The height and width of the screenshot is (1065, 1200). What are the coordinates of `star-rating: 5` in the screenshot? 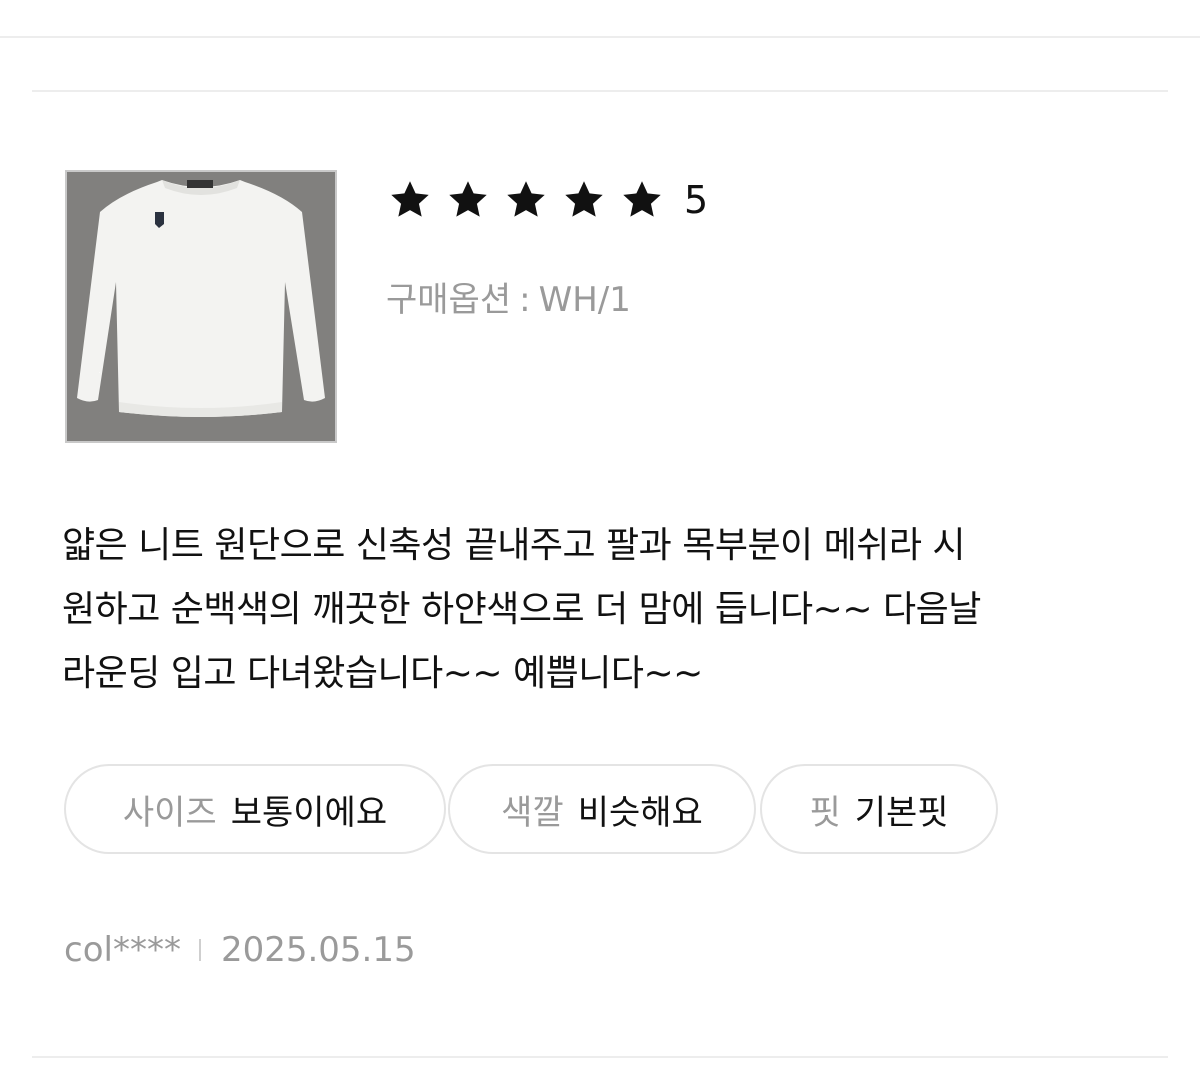 It's located at (548, 200).